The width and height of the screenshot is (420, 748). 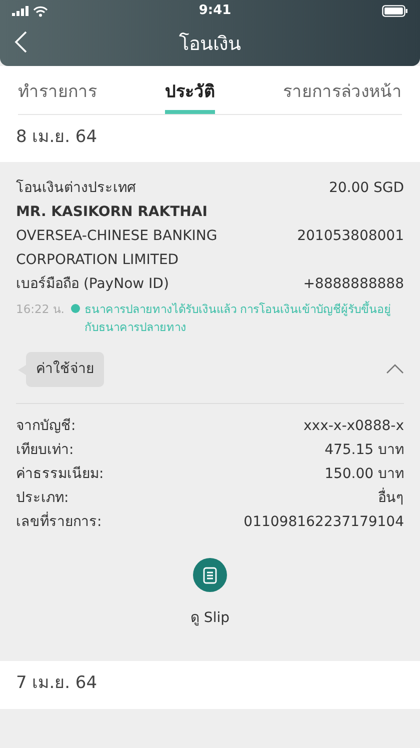 I want to click on battery-icon, so click(x=395, y=11).